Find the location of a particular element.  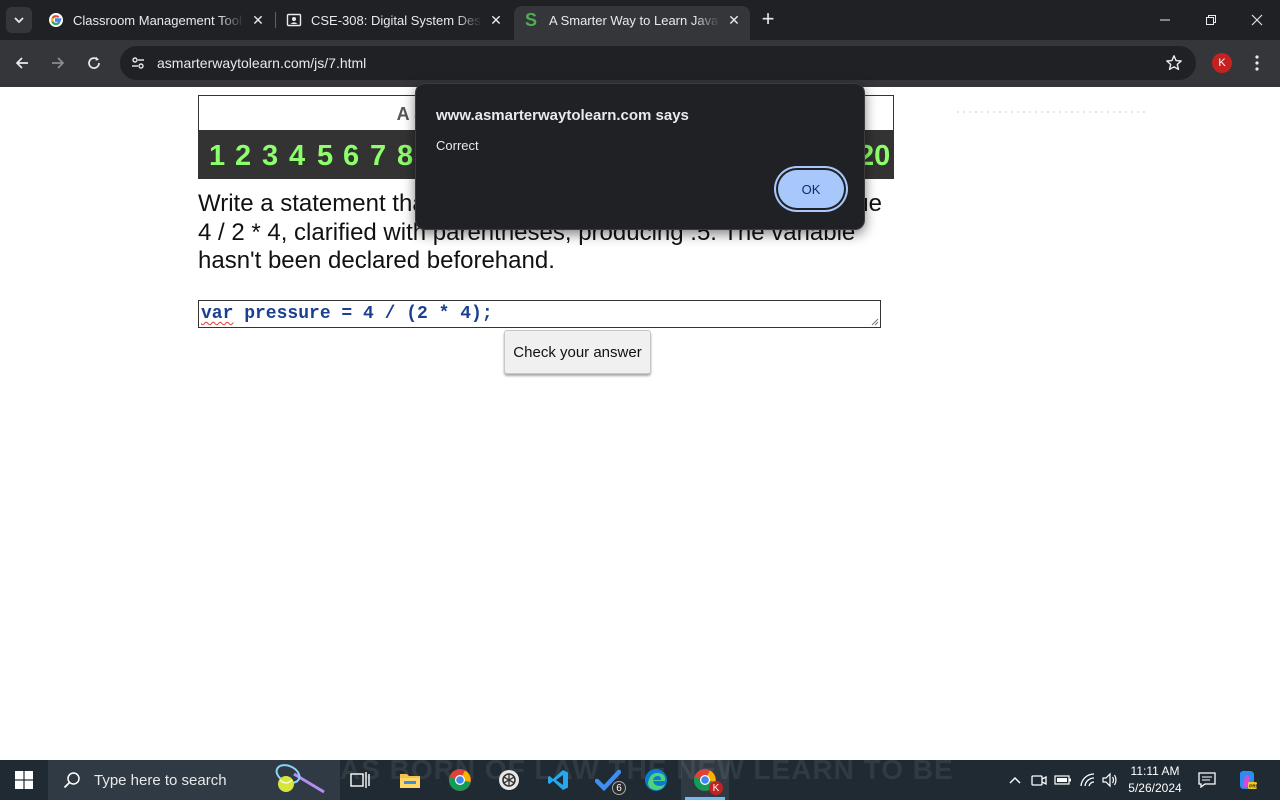

chapter-link: 8 is located at coordinates (405, 156).